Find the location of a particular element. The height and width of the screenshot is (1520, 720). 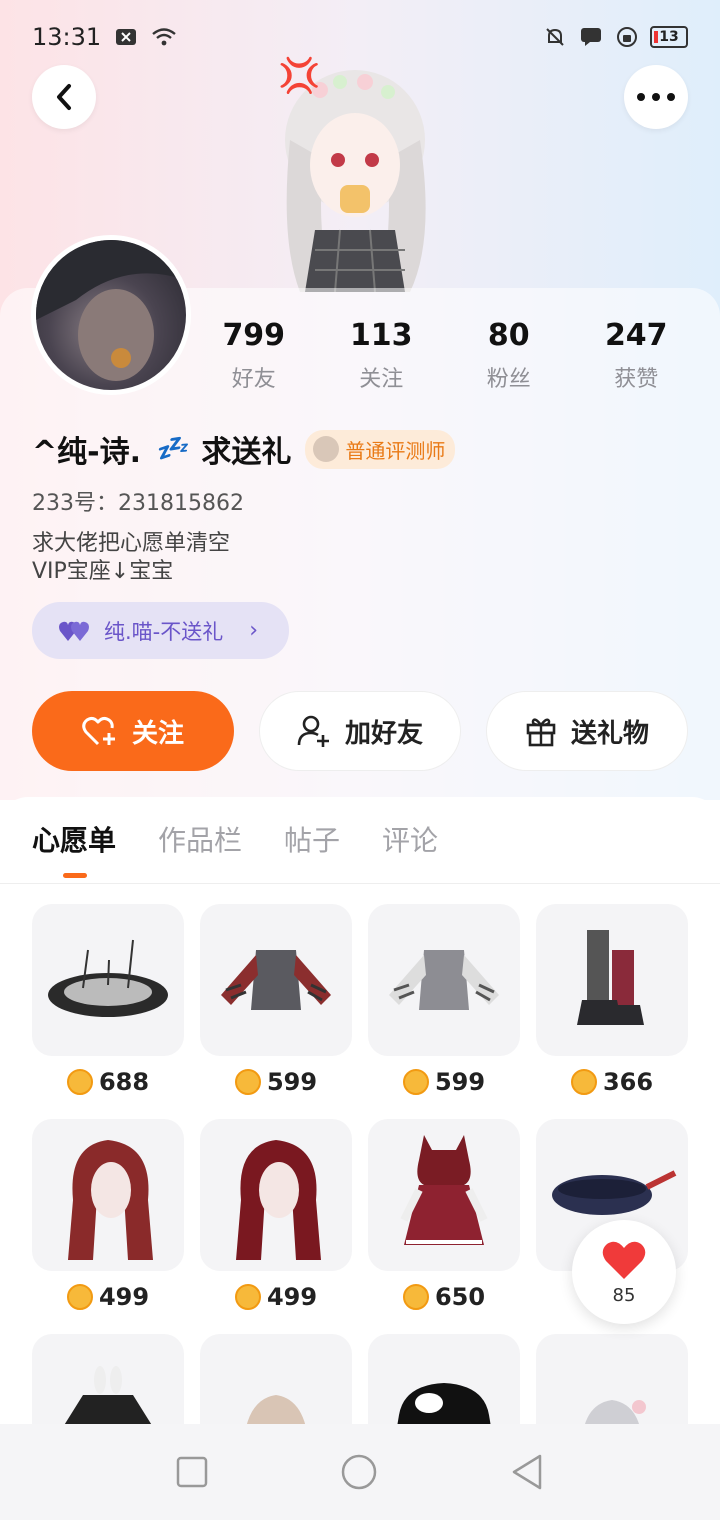

wifi-icon is located at coordinates (164, 37).